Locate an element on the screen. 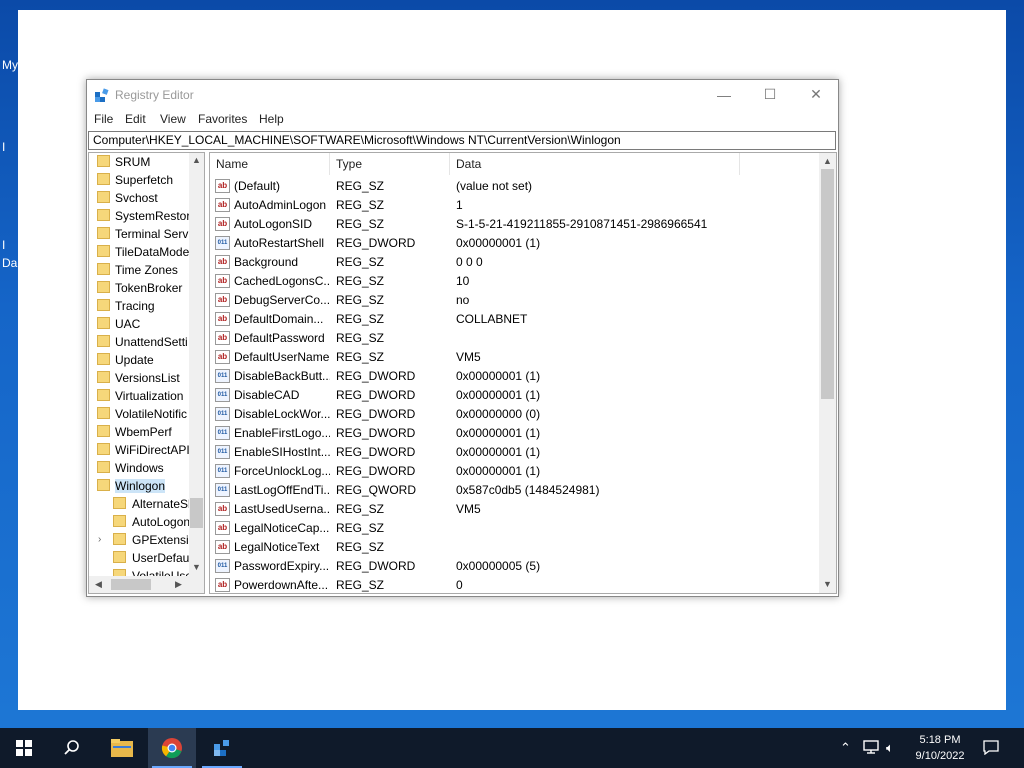  tree-item: VersionsList is located at coordinates (146, 378).